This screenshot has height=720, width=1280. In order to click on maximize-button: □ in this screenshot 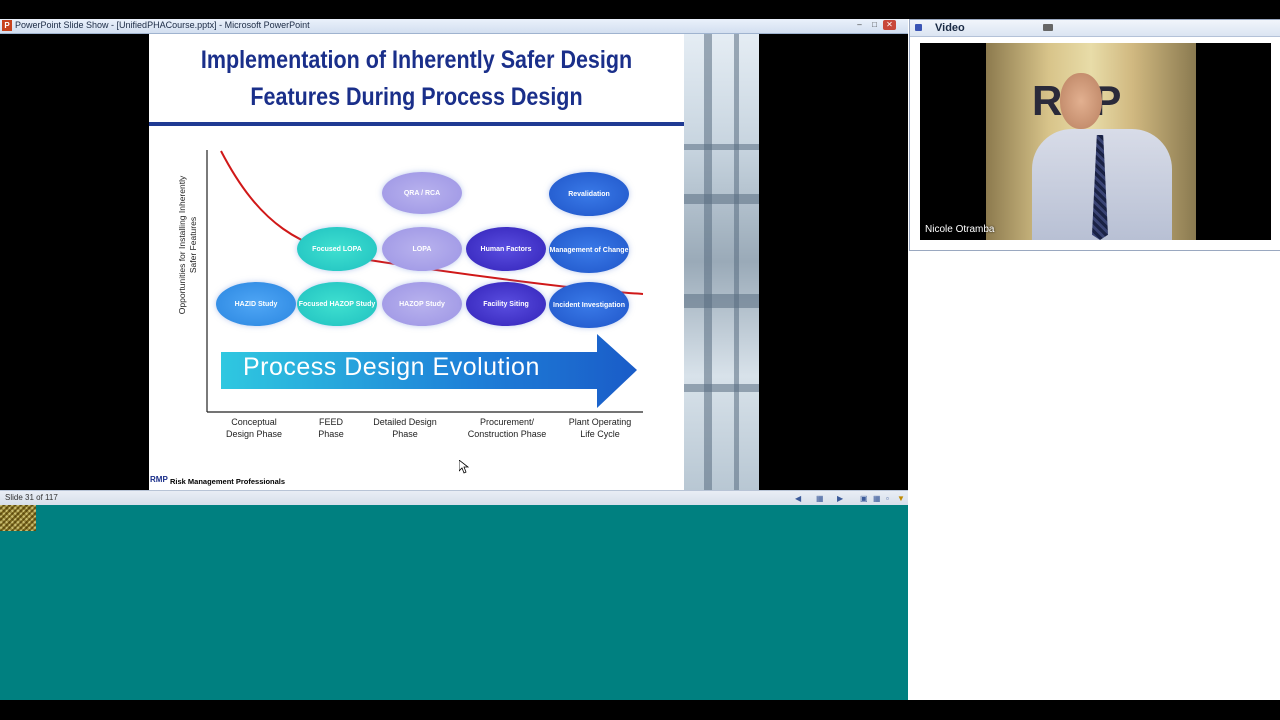, I will do `click(874, 25)`.